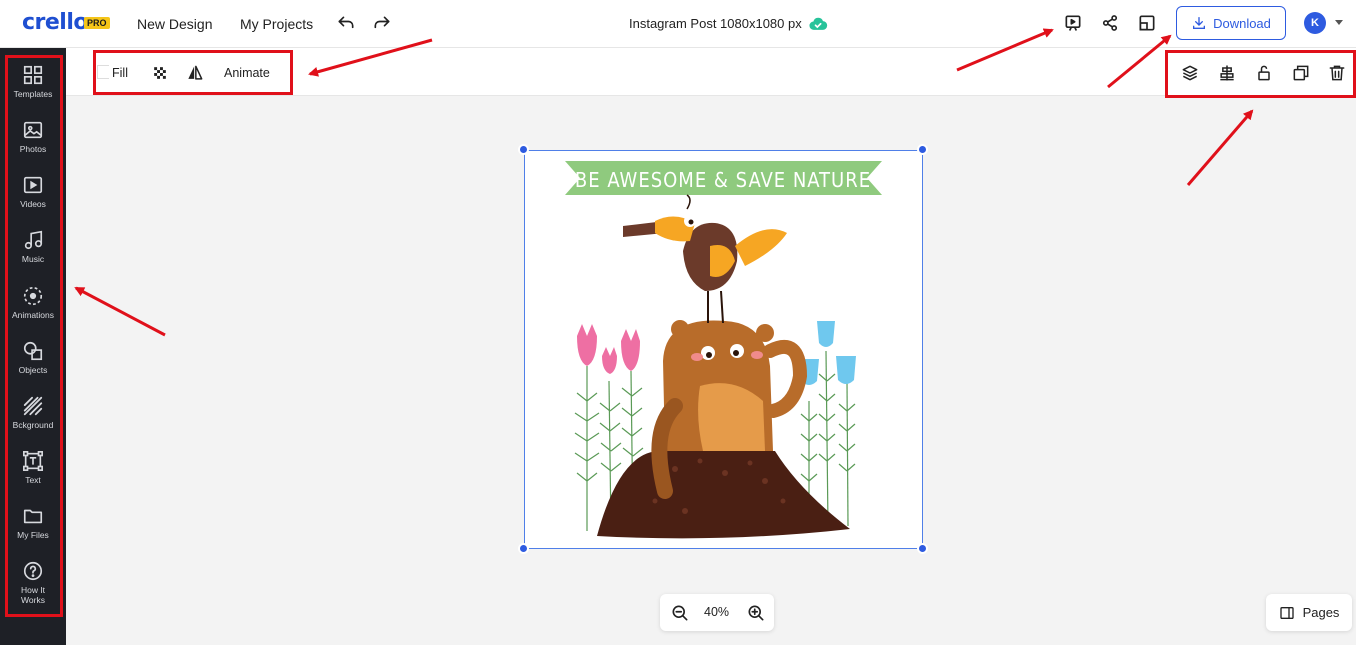 Image resolution: width=1356 pixels, height=645 pixels. I want to click on cloud-saved-icon, so click(818, 23).